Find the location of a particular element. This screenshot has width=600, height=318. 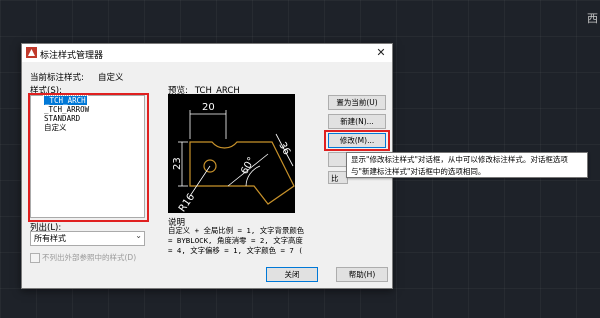

chevron-down-icon: ⌄ is located at coordinates (138, 235).